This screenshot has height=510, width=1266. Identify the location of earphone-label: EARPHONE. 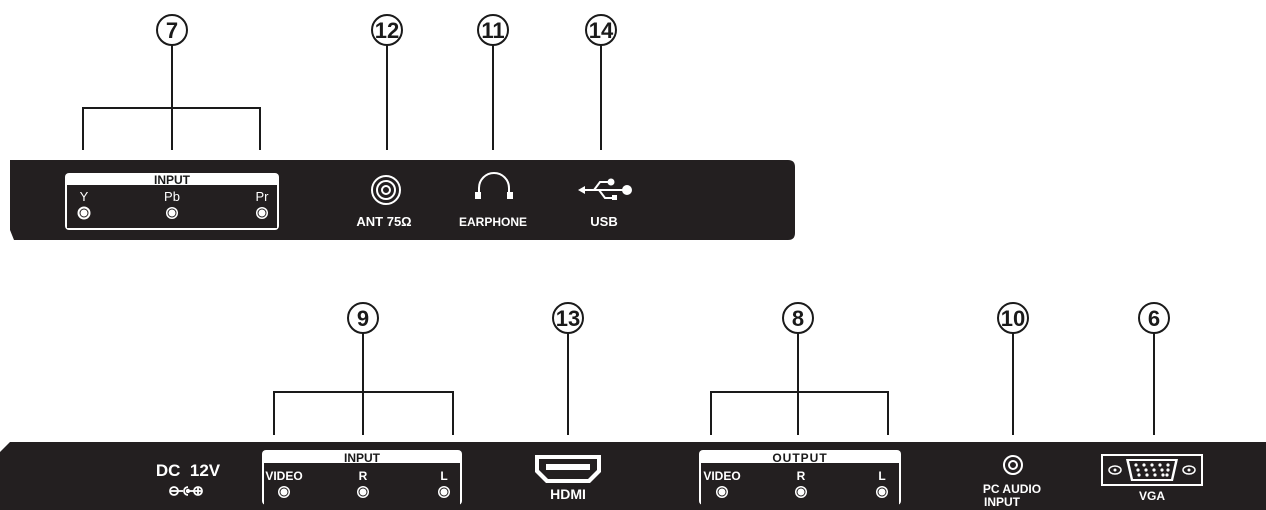
(493, 222).